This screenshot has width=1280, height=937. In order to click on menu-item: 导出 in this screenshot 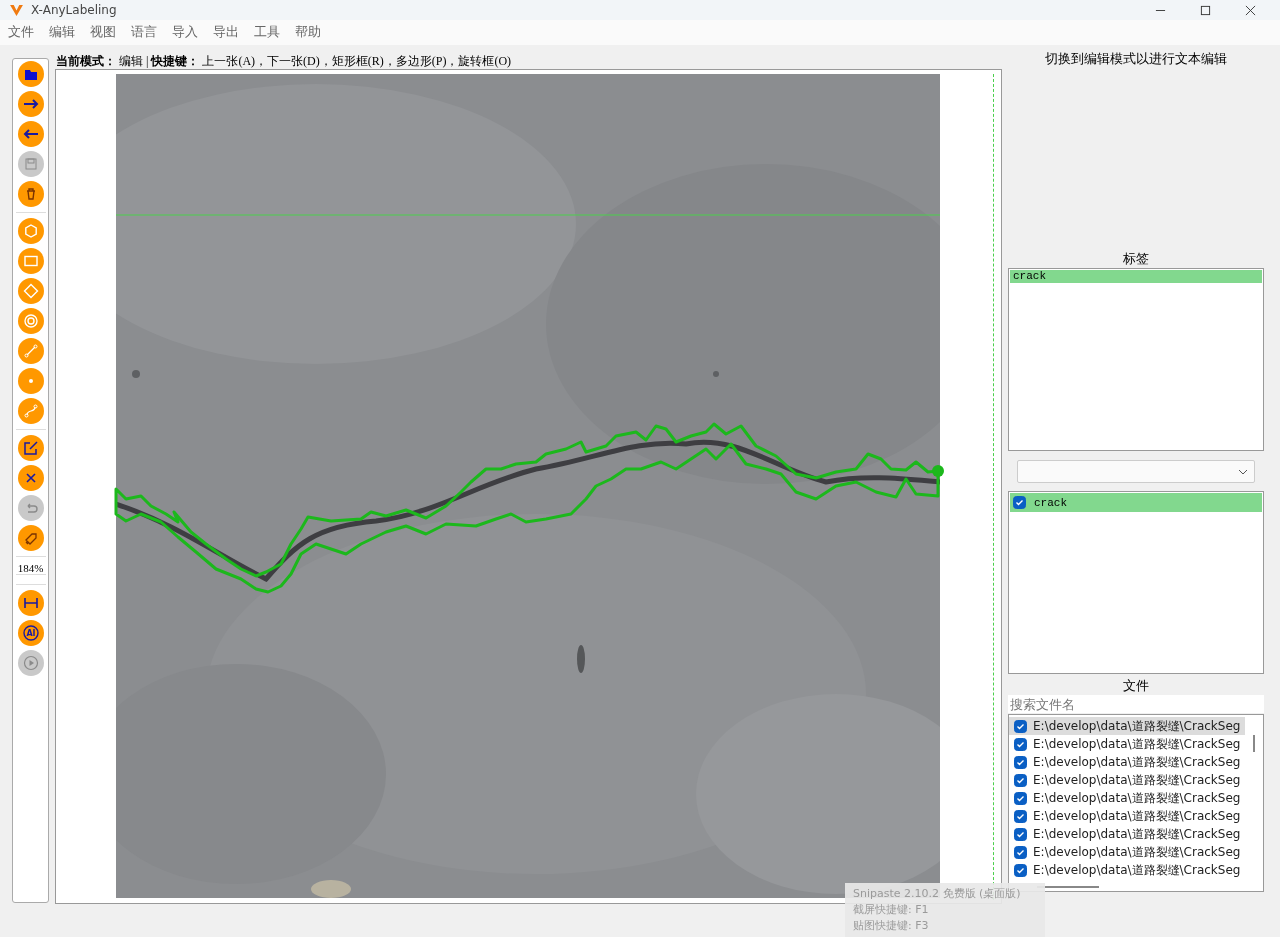, I will do `click(226, 32)`.